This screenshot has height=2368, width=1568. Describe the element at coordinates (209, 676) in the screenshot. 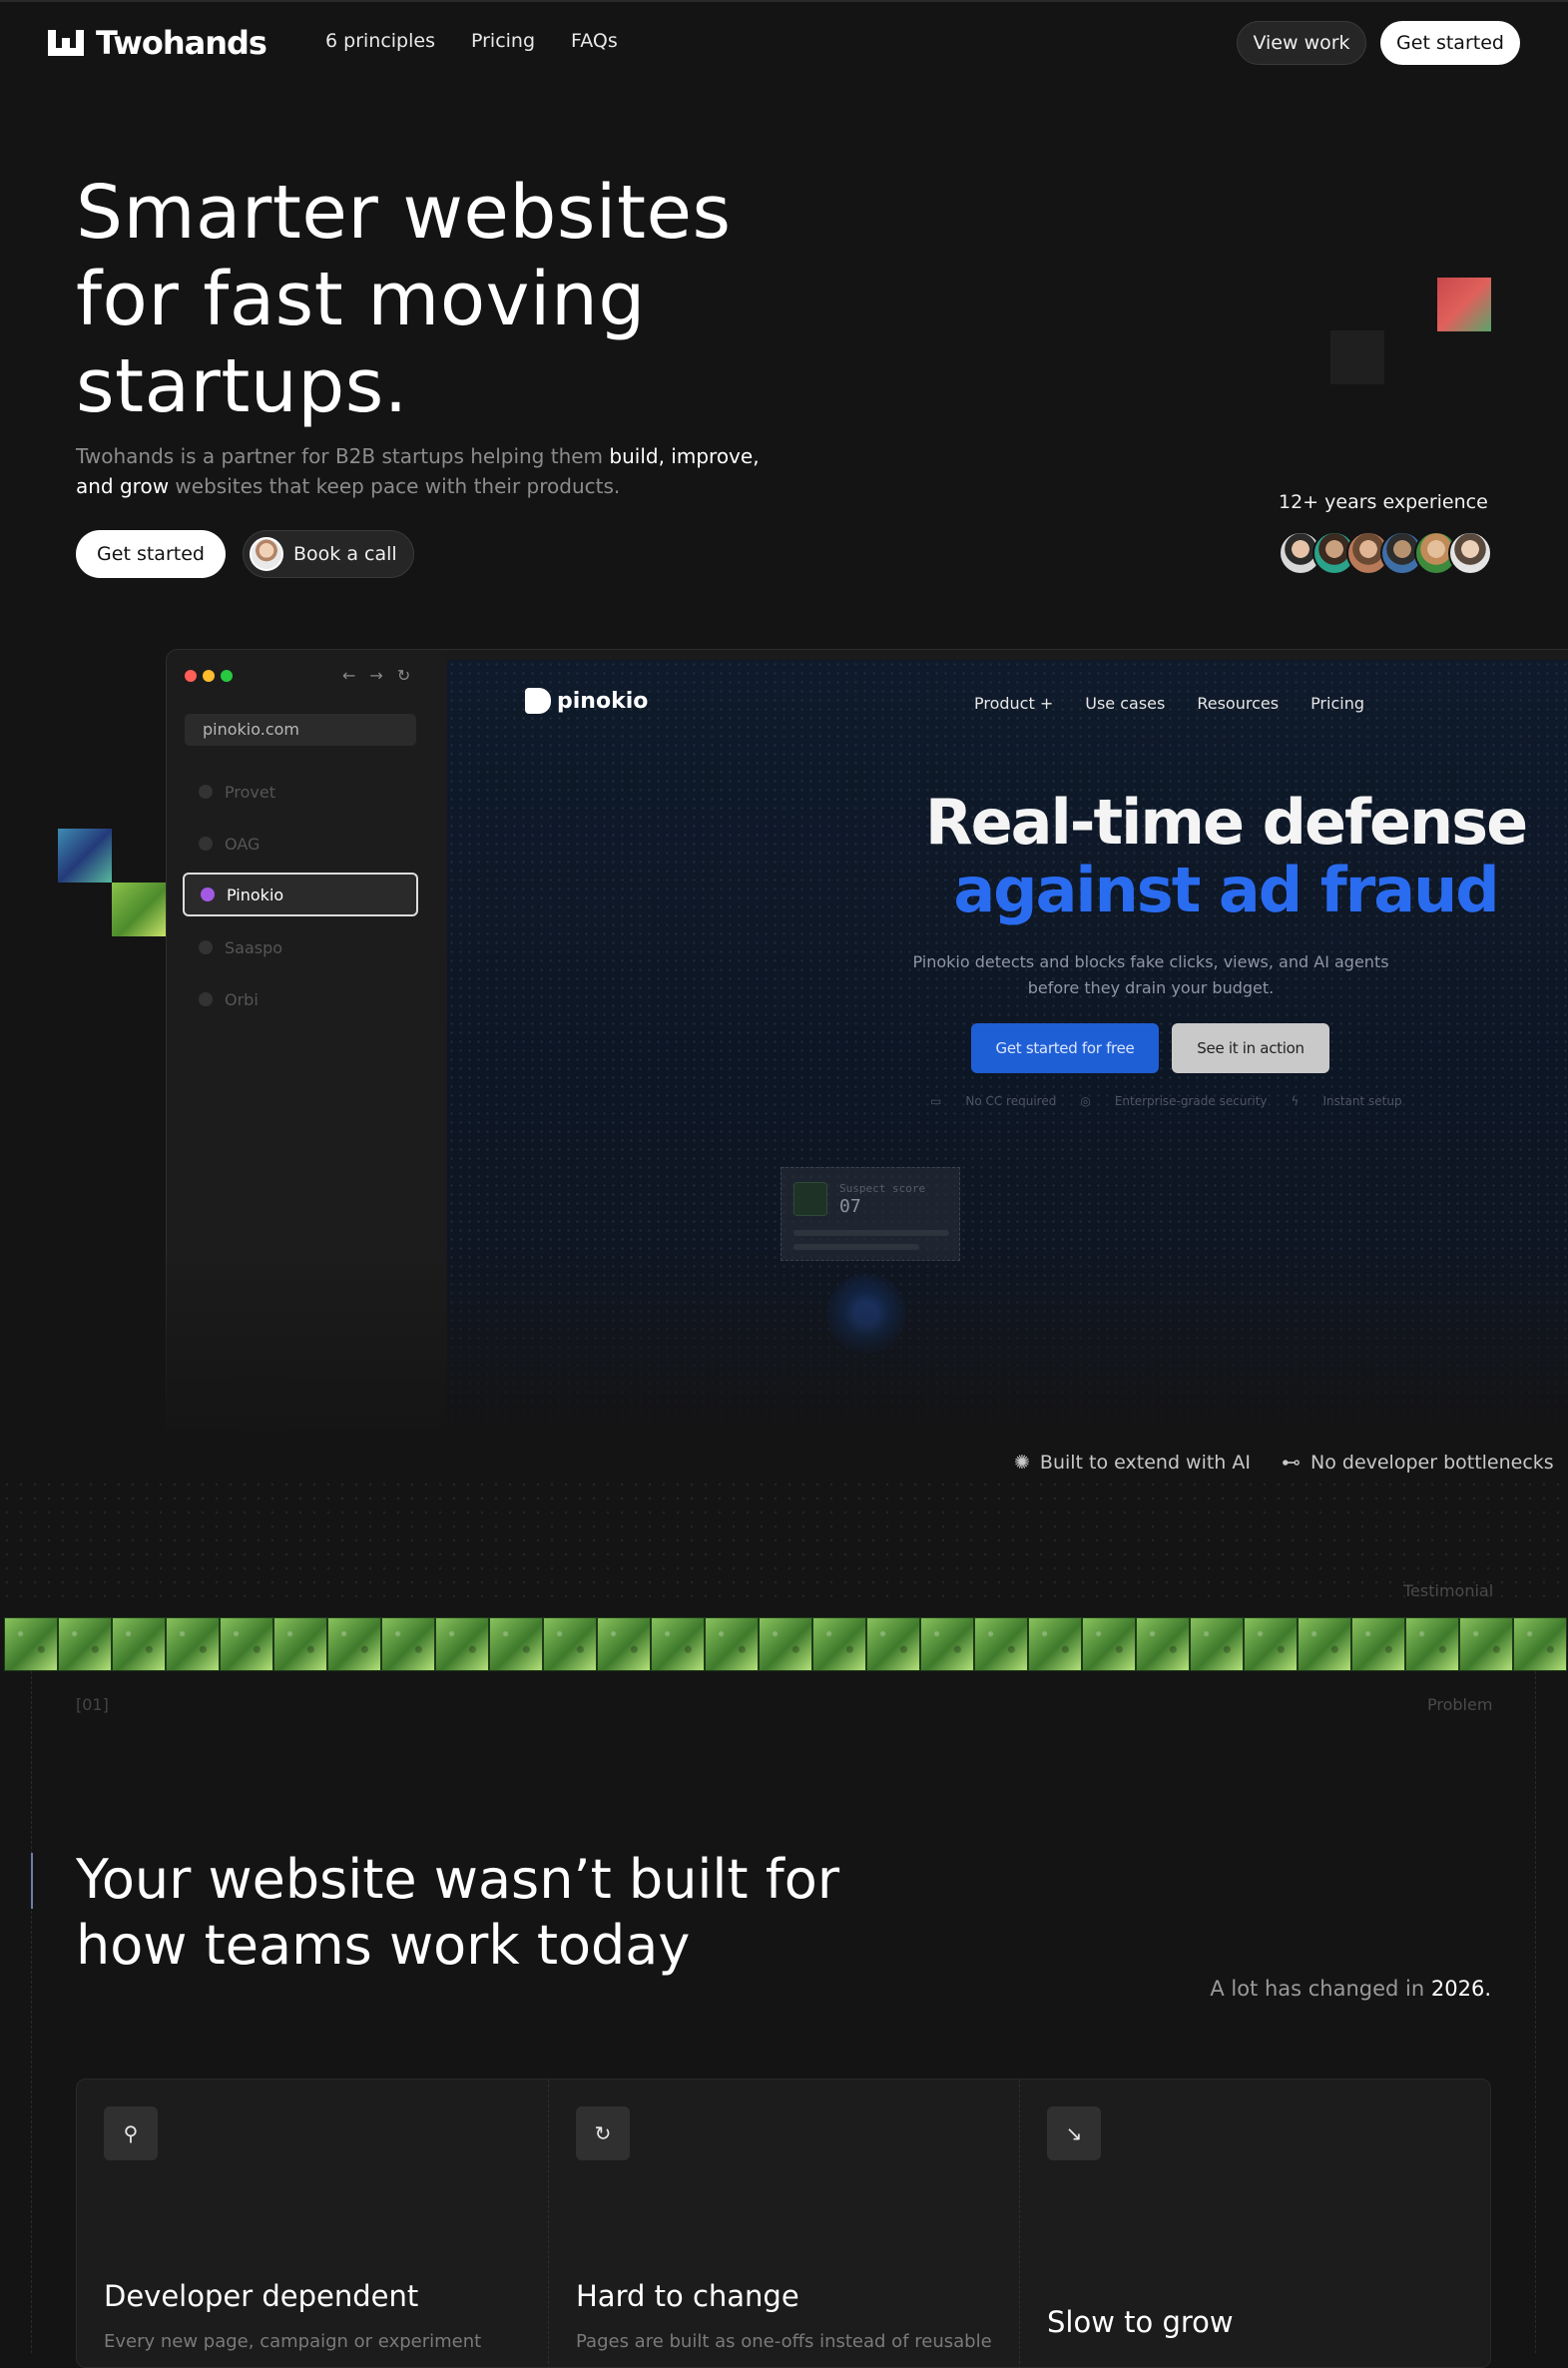

I see `minimize-dot-icon` at that location.